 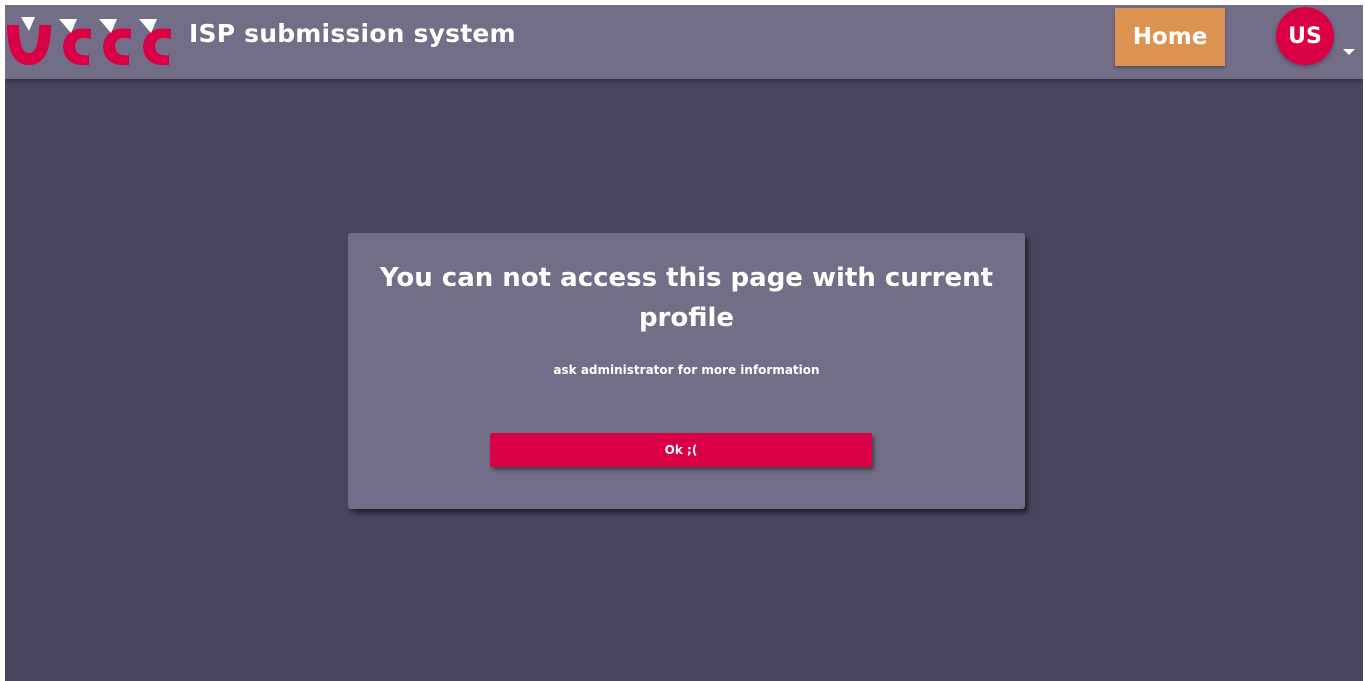 What do you see at coordinates (352, 33) in the screenshot?
I see `app-title: ISP submission system` at bounding box center [352, 33].